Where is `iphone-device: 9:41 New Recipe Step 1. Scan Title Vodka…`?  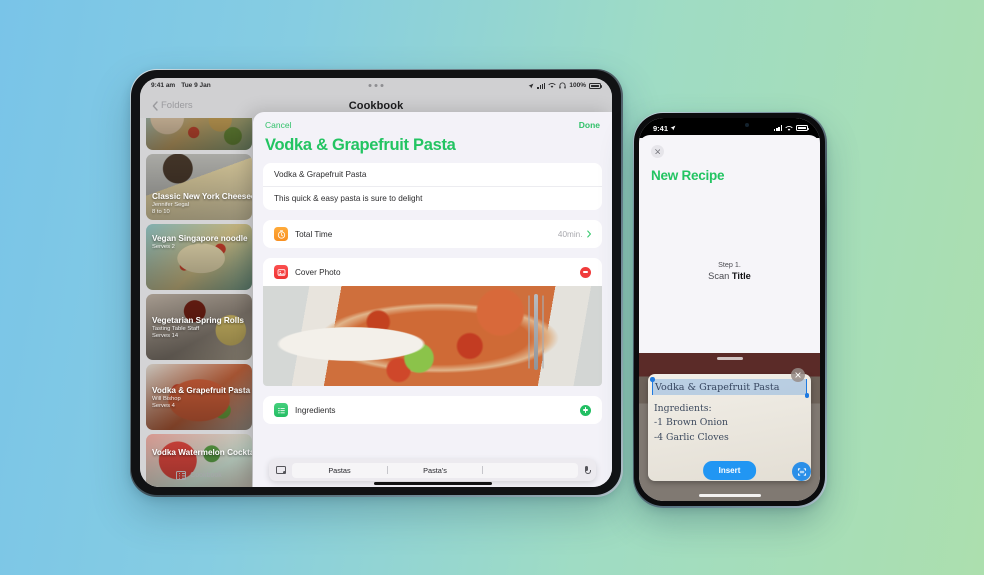
iphone-device: 9:41 New Recipe Step 1. Scan Title Vodka… is located at coordinates (729, 309).